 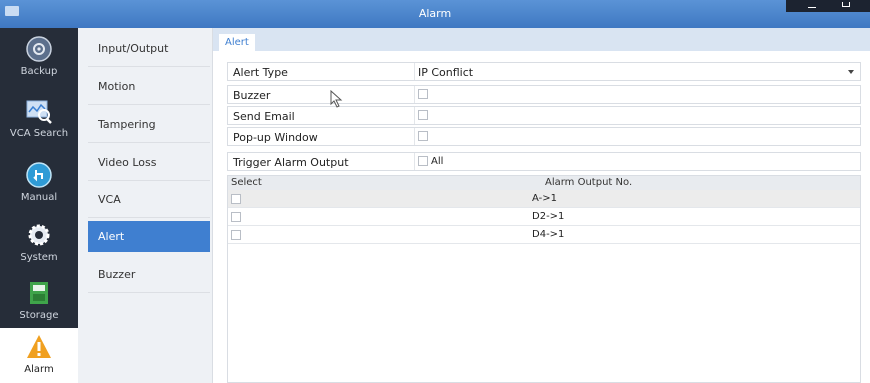 What do you see at coordinates (544, 183) in the screenshot?
I see `table-header: Select Alarm Output No.` at bounding box center [544, 183].